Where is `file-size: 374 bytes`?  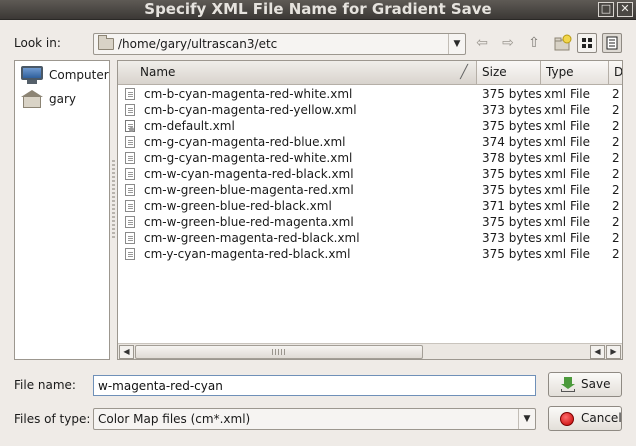 file-size: 374 bytes is located at coordinates (512, 142).